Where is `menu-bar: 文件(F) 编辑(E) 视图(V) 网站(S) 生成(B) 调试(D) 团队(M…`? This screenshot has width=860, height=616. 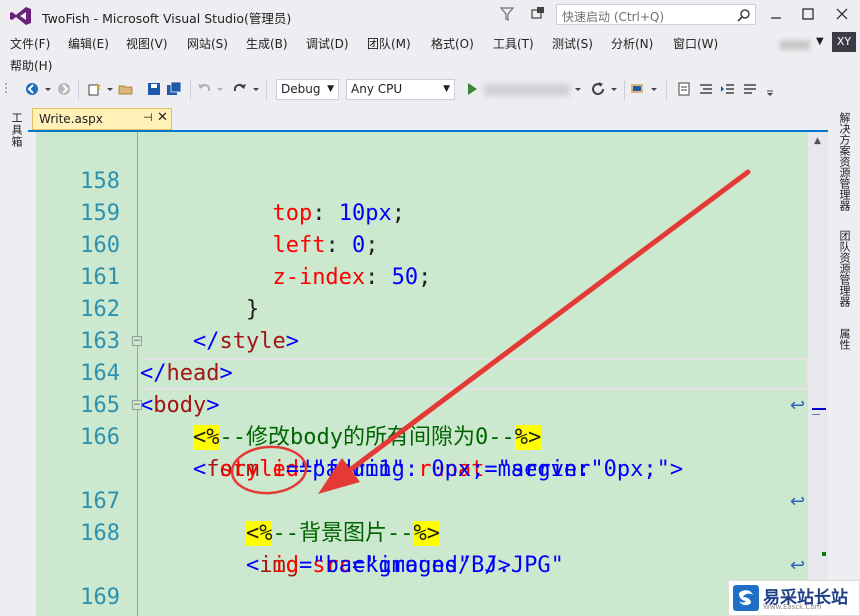
menu-bar: 文件(F) 编辑(E) 视图(V) 网站(S) 生成(B) 调试(D) 团队(M… is located at coordinates (430, 53).